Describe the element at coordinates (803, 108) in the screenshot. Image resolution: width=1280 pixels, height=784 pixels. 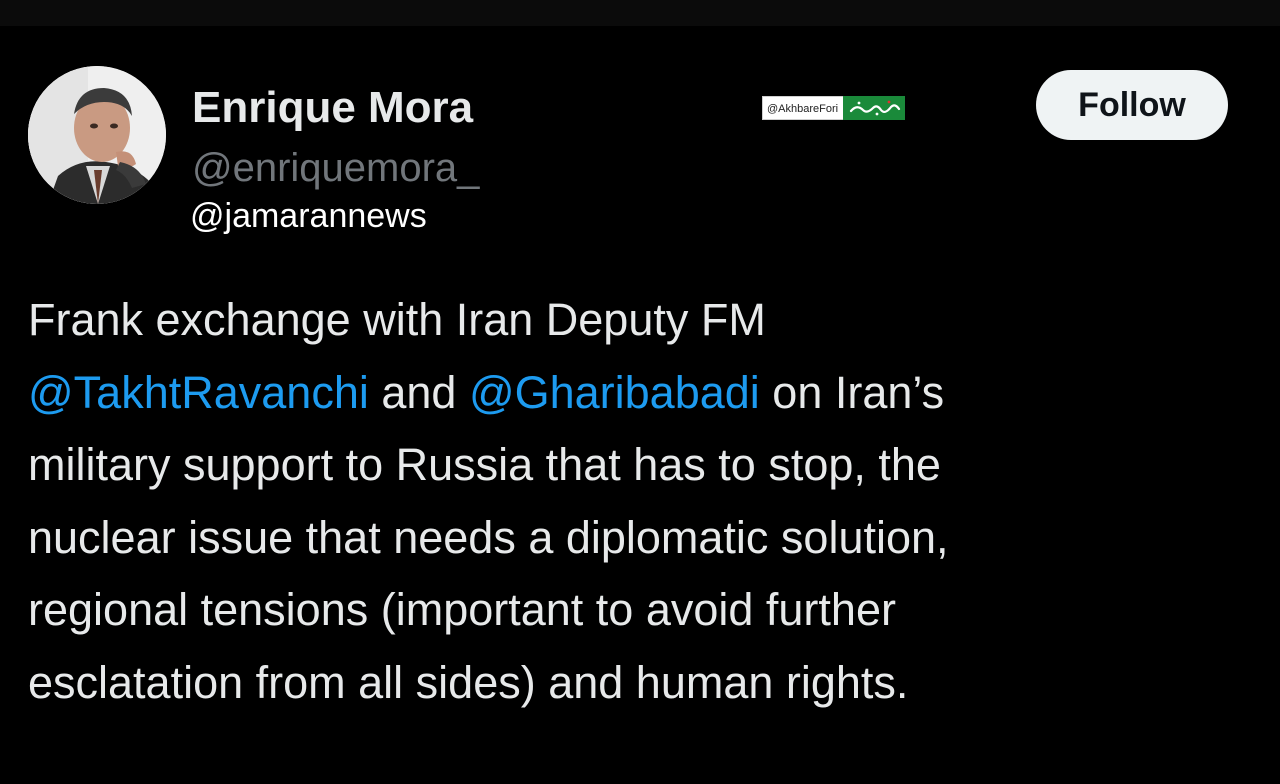
I see `watermark-handle: @AkhbareFori` at that location.